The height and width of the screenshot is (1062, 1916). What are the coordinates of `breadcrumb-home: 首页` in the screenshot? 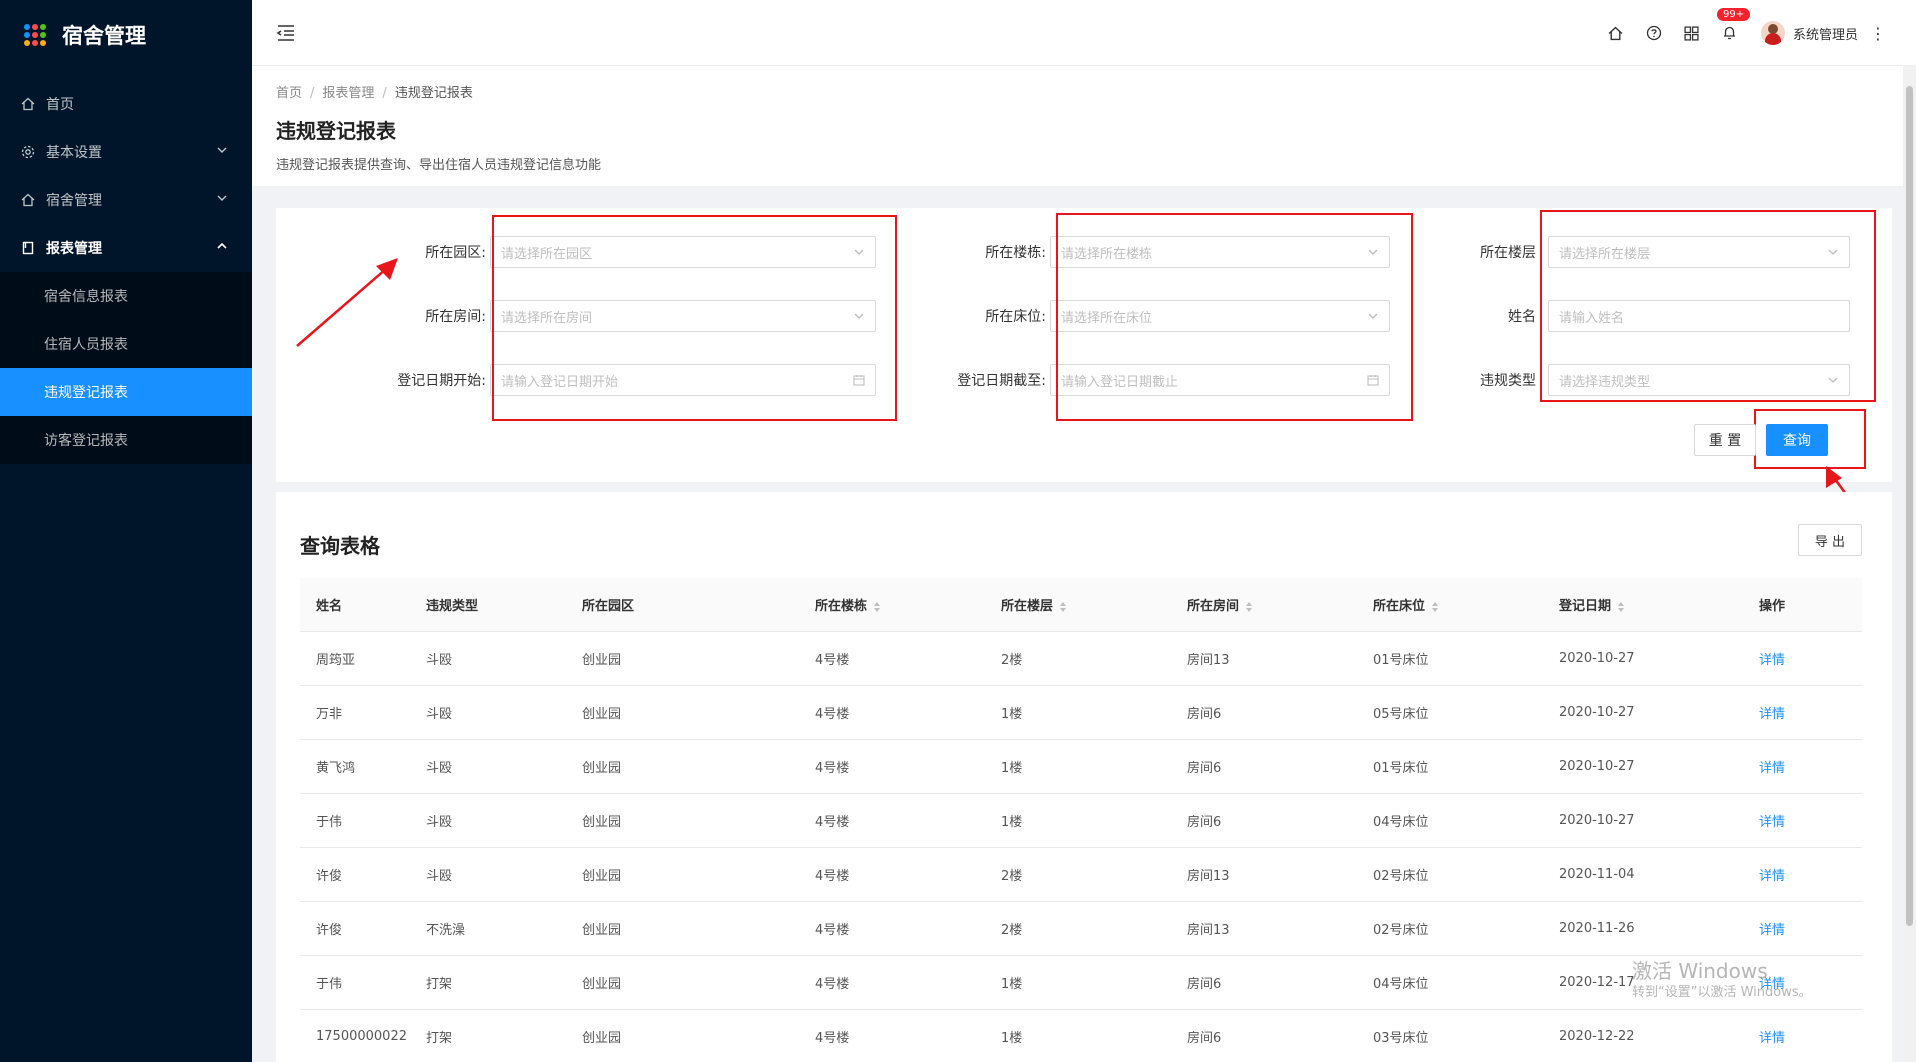 It's located at (289, 93).